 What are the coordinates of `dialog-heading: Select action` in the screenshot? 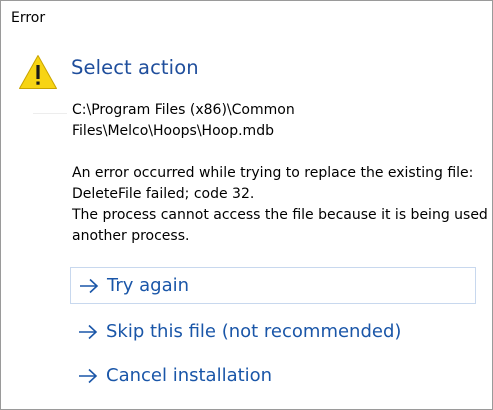 It's located at (135, 67).